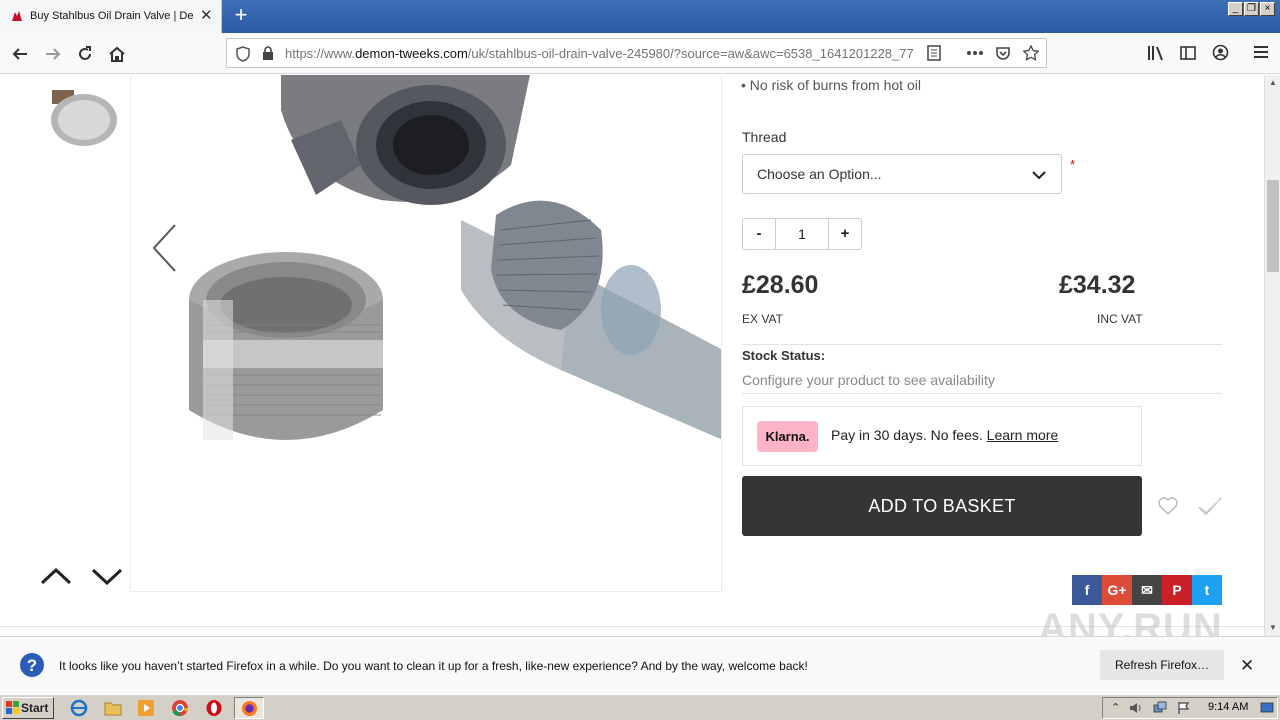 This screenshot has height=720, width=1280. What do you see at coordinates (180, 708) in the screenshot?
I see `chrome-icon` at bounding box center [180, 708].